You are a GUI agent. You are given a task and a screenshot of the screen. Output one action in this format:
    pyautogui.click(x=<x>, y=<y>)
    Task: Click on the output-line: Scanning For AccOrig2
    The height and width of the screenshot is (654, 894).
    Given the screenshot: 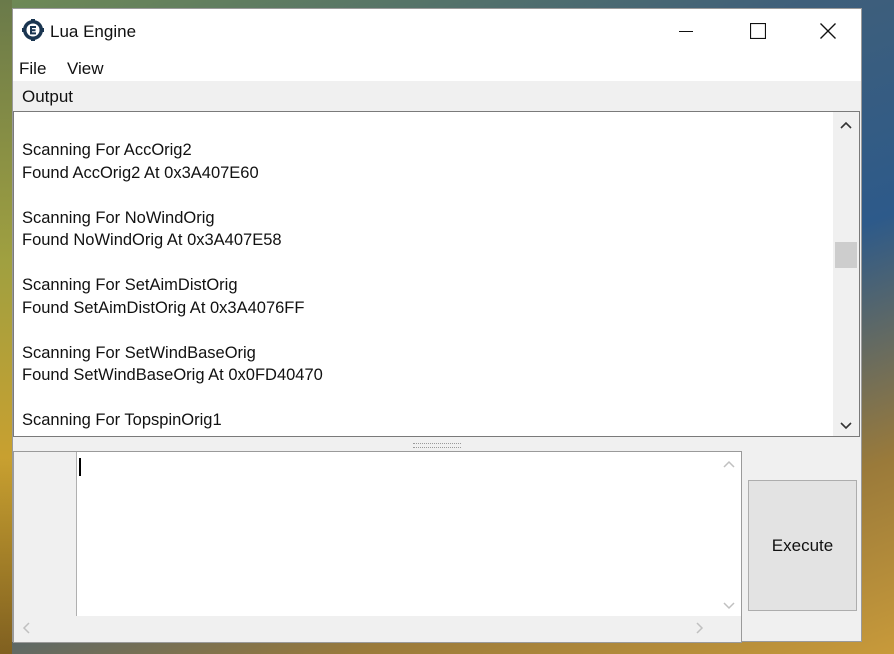 What is the action you would take?
    pyautogui.click(x=107, y=150)
    